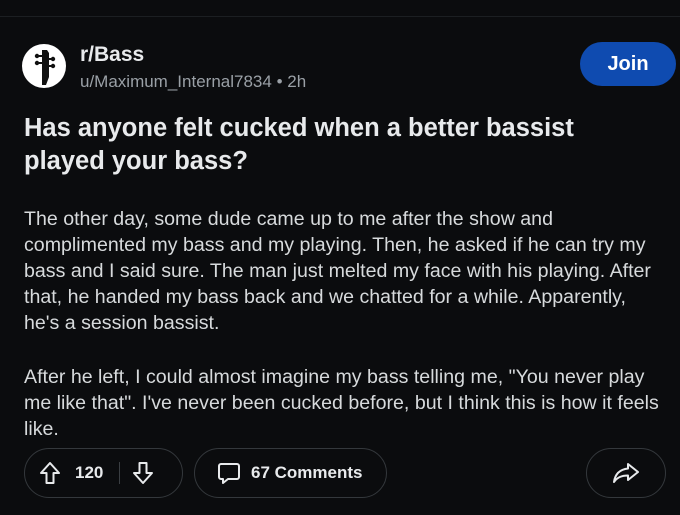  What do you see at coordinates (89, 472) in the screenshot?
I see `vote-score: 120` at bounding box center [89, 472].